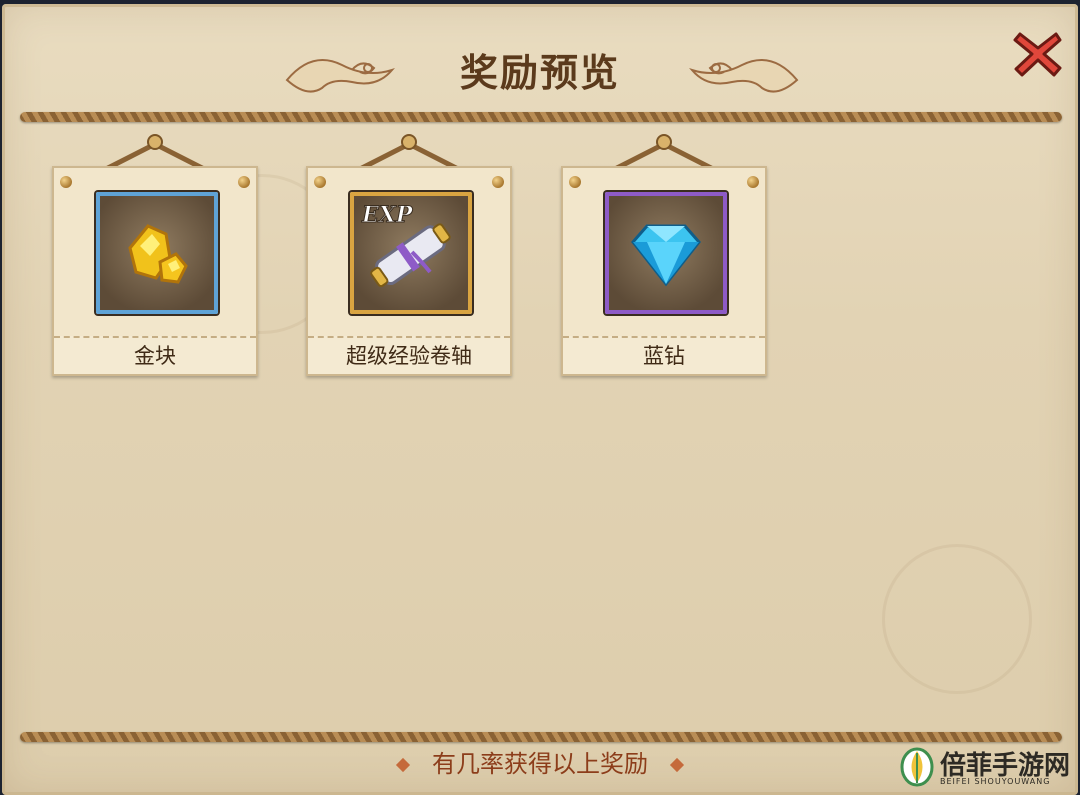 The height and width of the screenshot is (795, 1080). Describe the element at coordinates (744, 76) in the screenshot. I see `scroll-ornament-icon` at that location.